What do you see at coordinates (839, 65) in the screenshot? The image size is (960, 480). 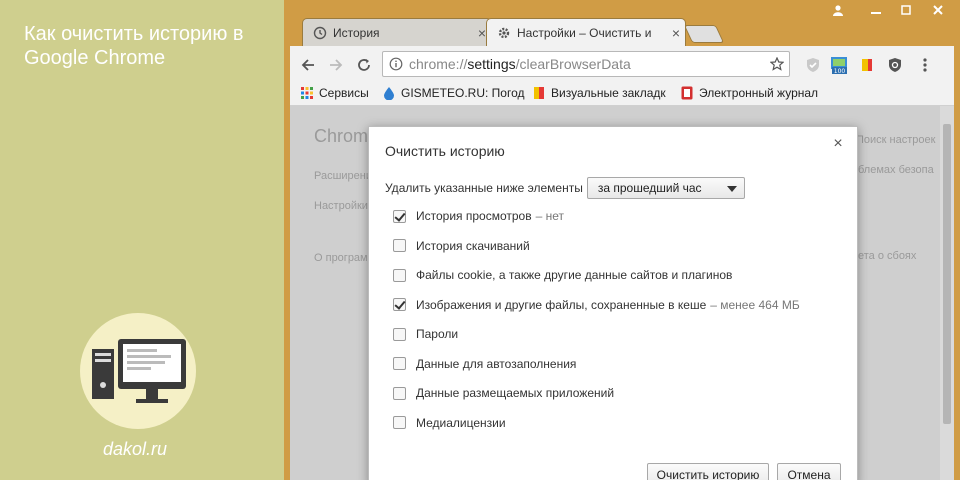 I see `counter-extension-icon: 100` at bounding box center [839, 65].